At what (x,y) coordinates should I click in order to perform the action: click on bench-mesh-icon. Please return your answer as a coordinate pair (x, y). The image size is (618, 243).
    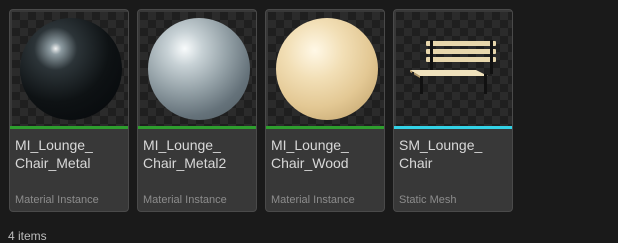
    Looking at the image, I should click on (453, 67).